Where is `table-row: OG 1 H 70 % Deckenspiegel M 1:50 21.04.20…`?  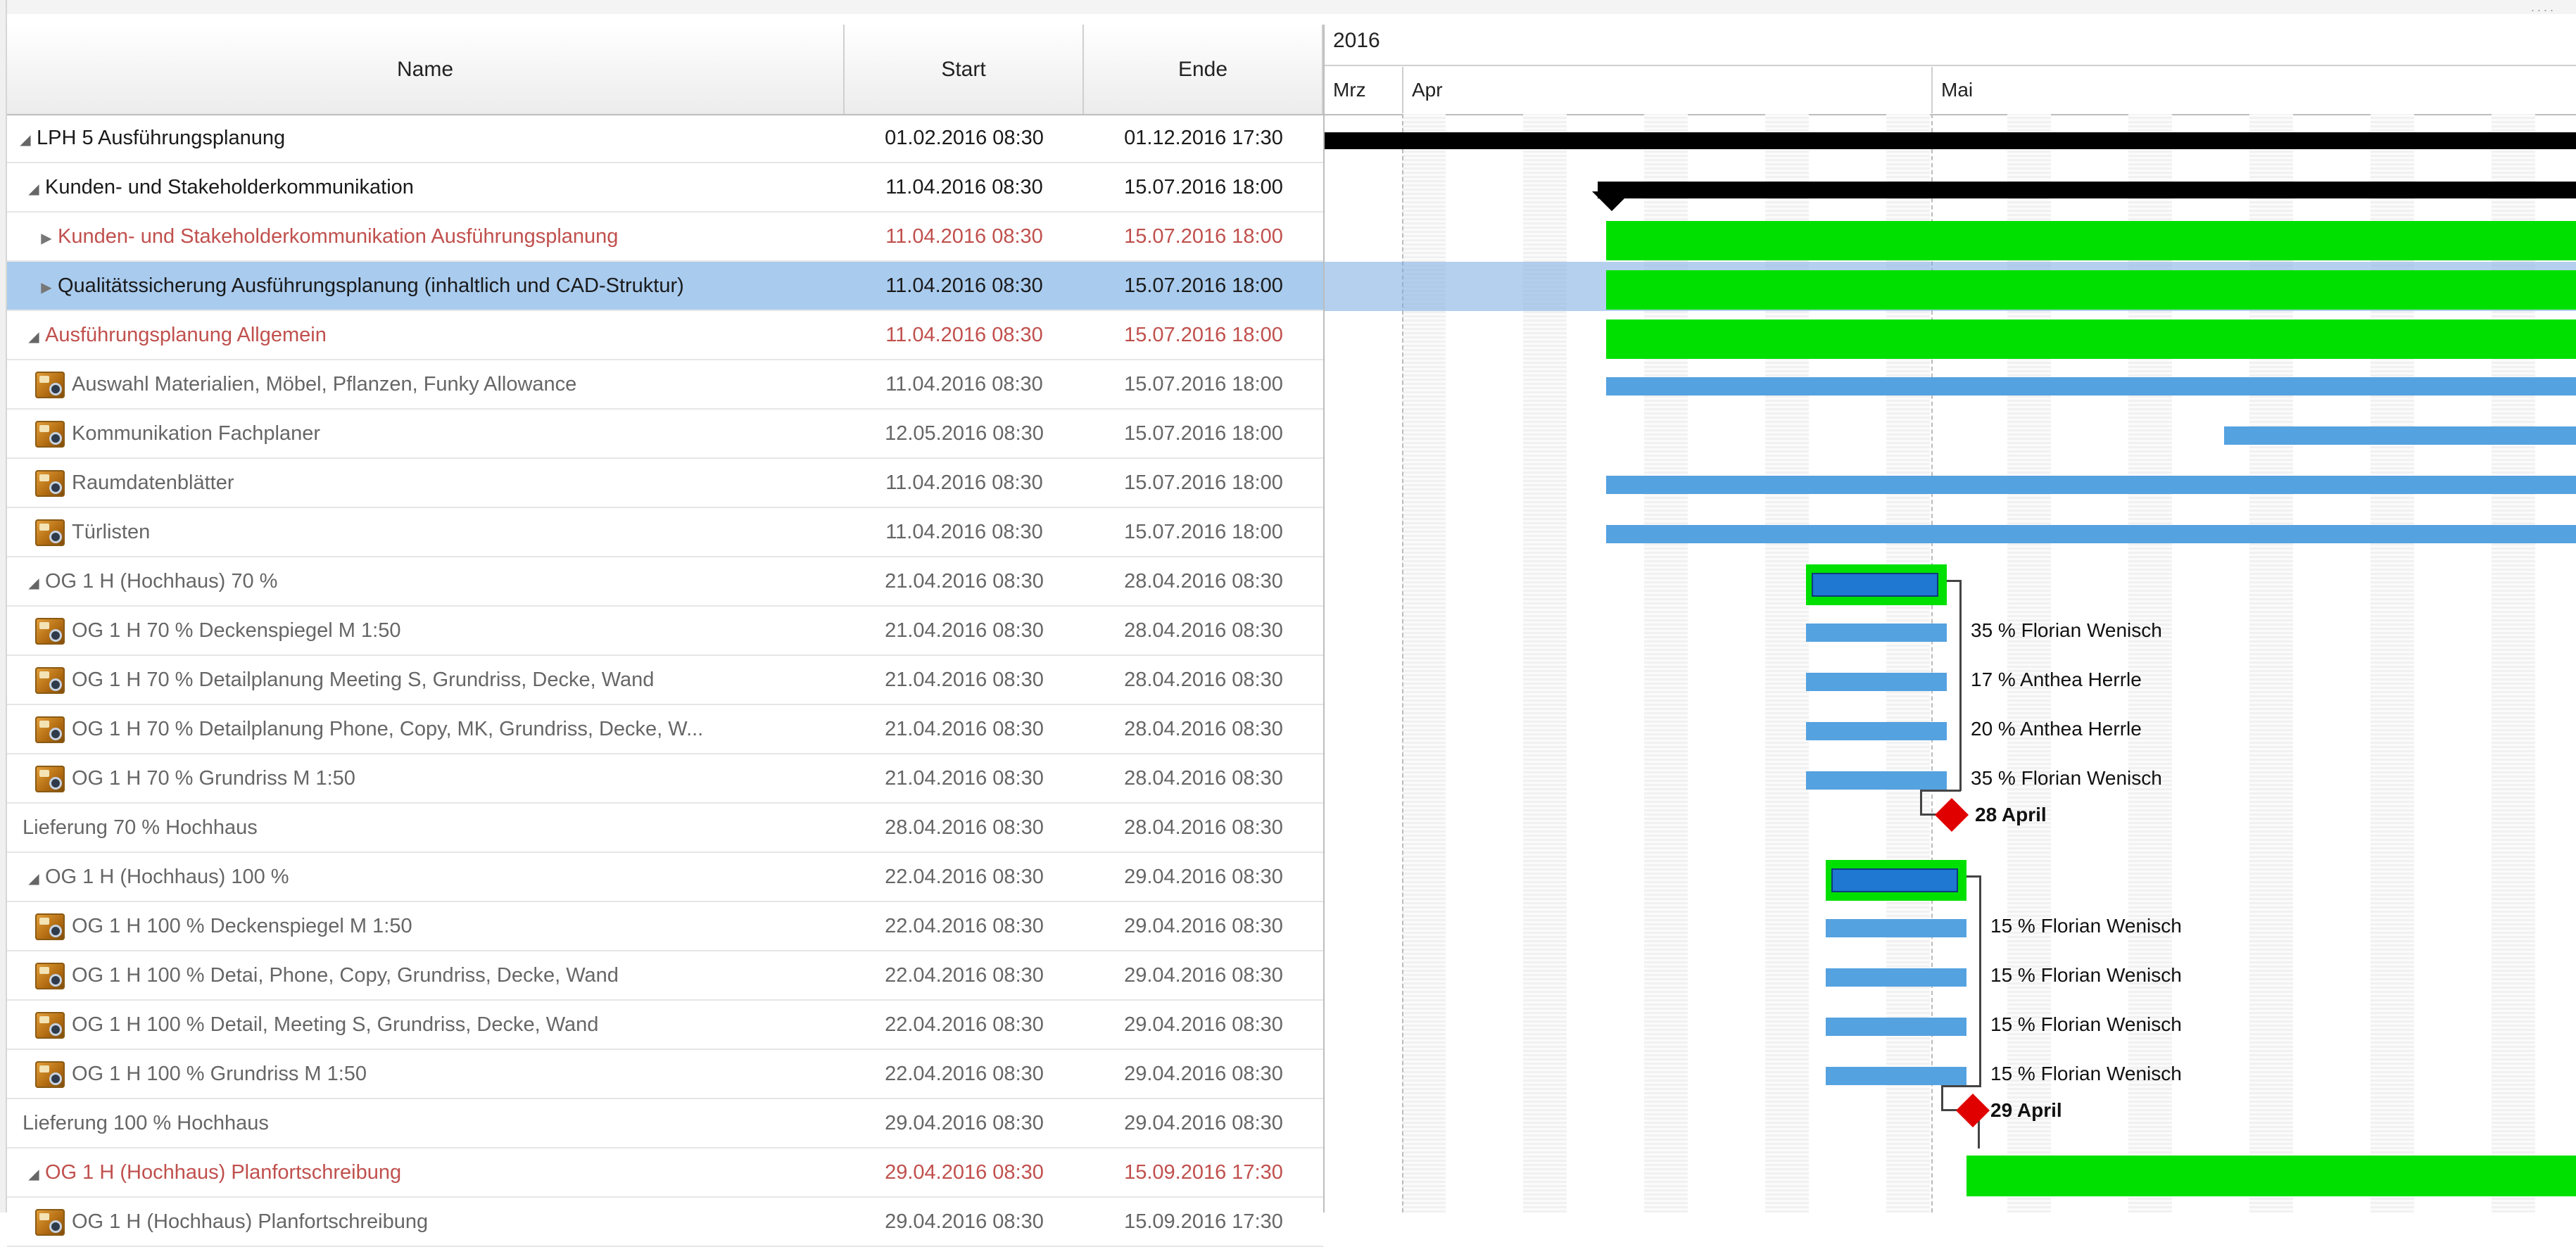
table-row: OG 1 H 70 % Deckenspiegel M 1:50 21.04.20… is located at coordinates (665, 632).